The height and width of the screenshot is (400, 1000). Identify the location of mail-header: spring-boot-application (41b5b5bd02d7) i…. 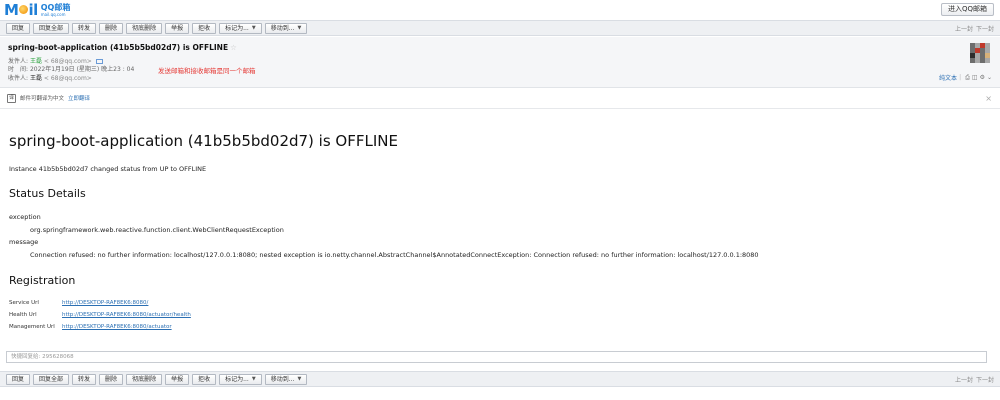
(500, 62).